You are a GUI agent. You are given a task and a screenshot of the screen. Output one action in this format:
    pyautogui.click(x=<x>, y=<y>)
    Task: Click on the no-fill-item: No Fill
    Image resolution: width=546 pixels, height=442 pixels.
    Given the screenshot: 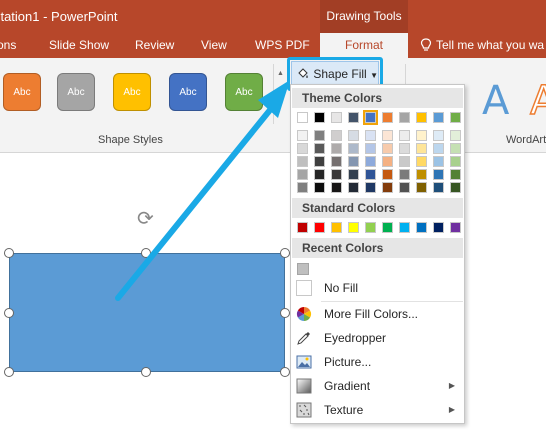 What is the action you would take?
    pyautogui.click(x=377, y=288)
    